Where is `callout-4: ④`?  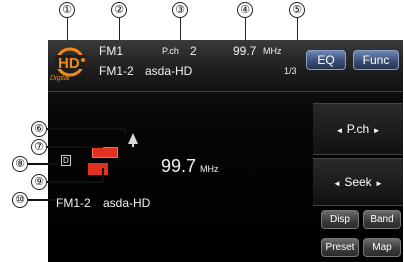
callout-4: ④ is located at coordinates (245, 10).